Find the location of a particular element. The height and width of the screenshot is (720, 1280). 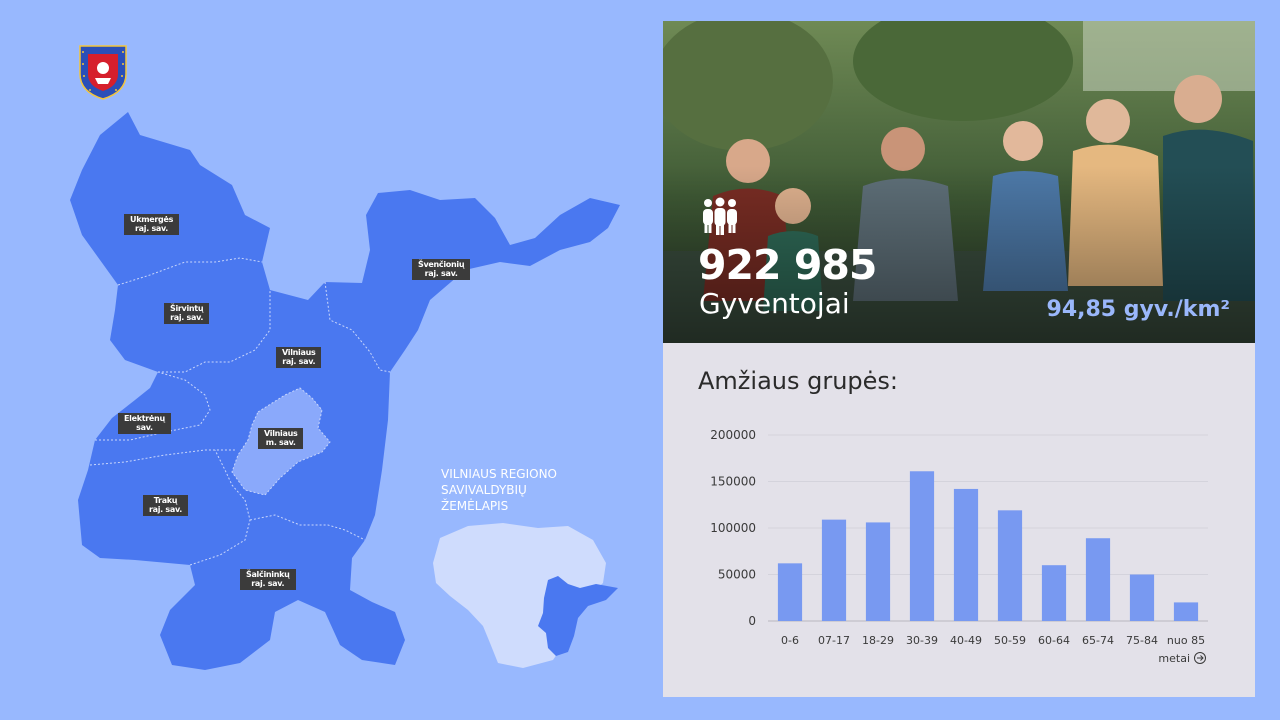

x-tick-label: 18-29 is located at coordinates (878, 640).